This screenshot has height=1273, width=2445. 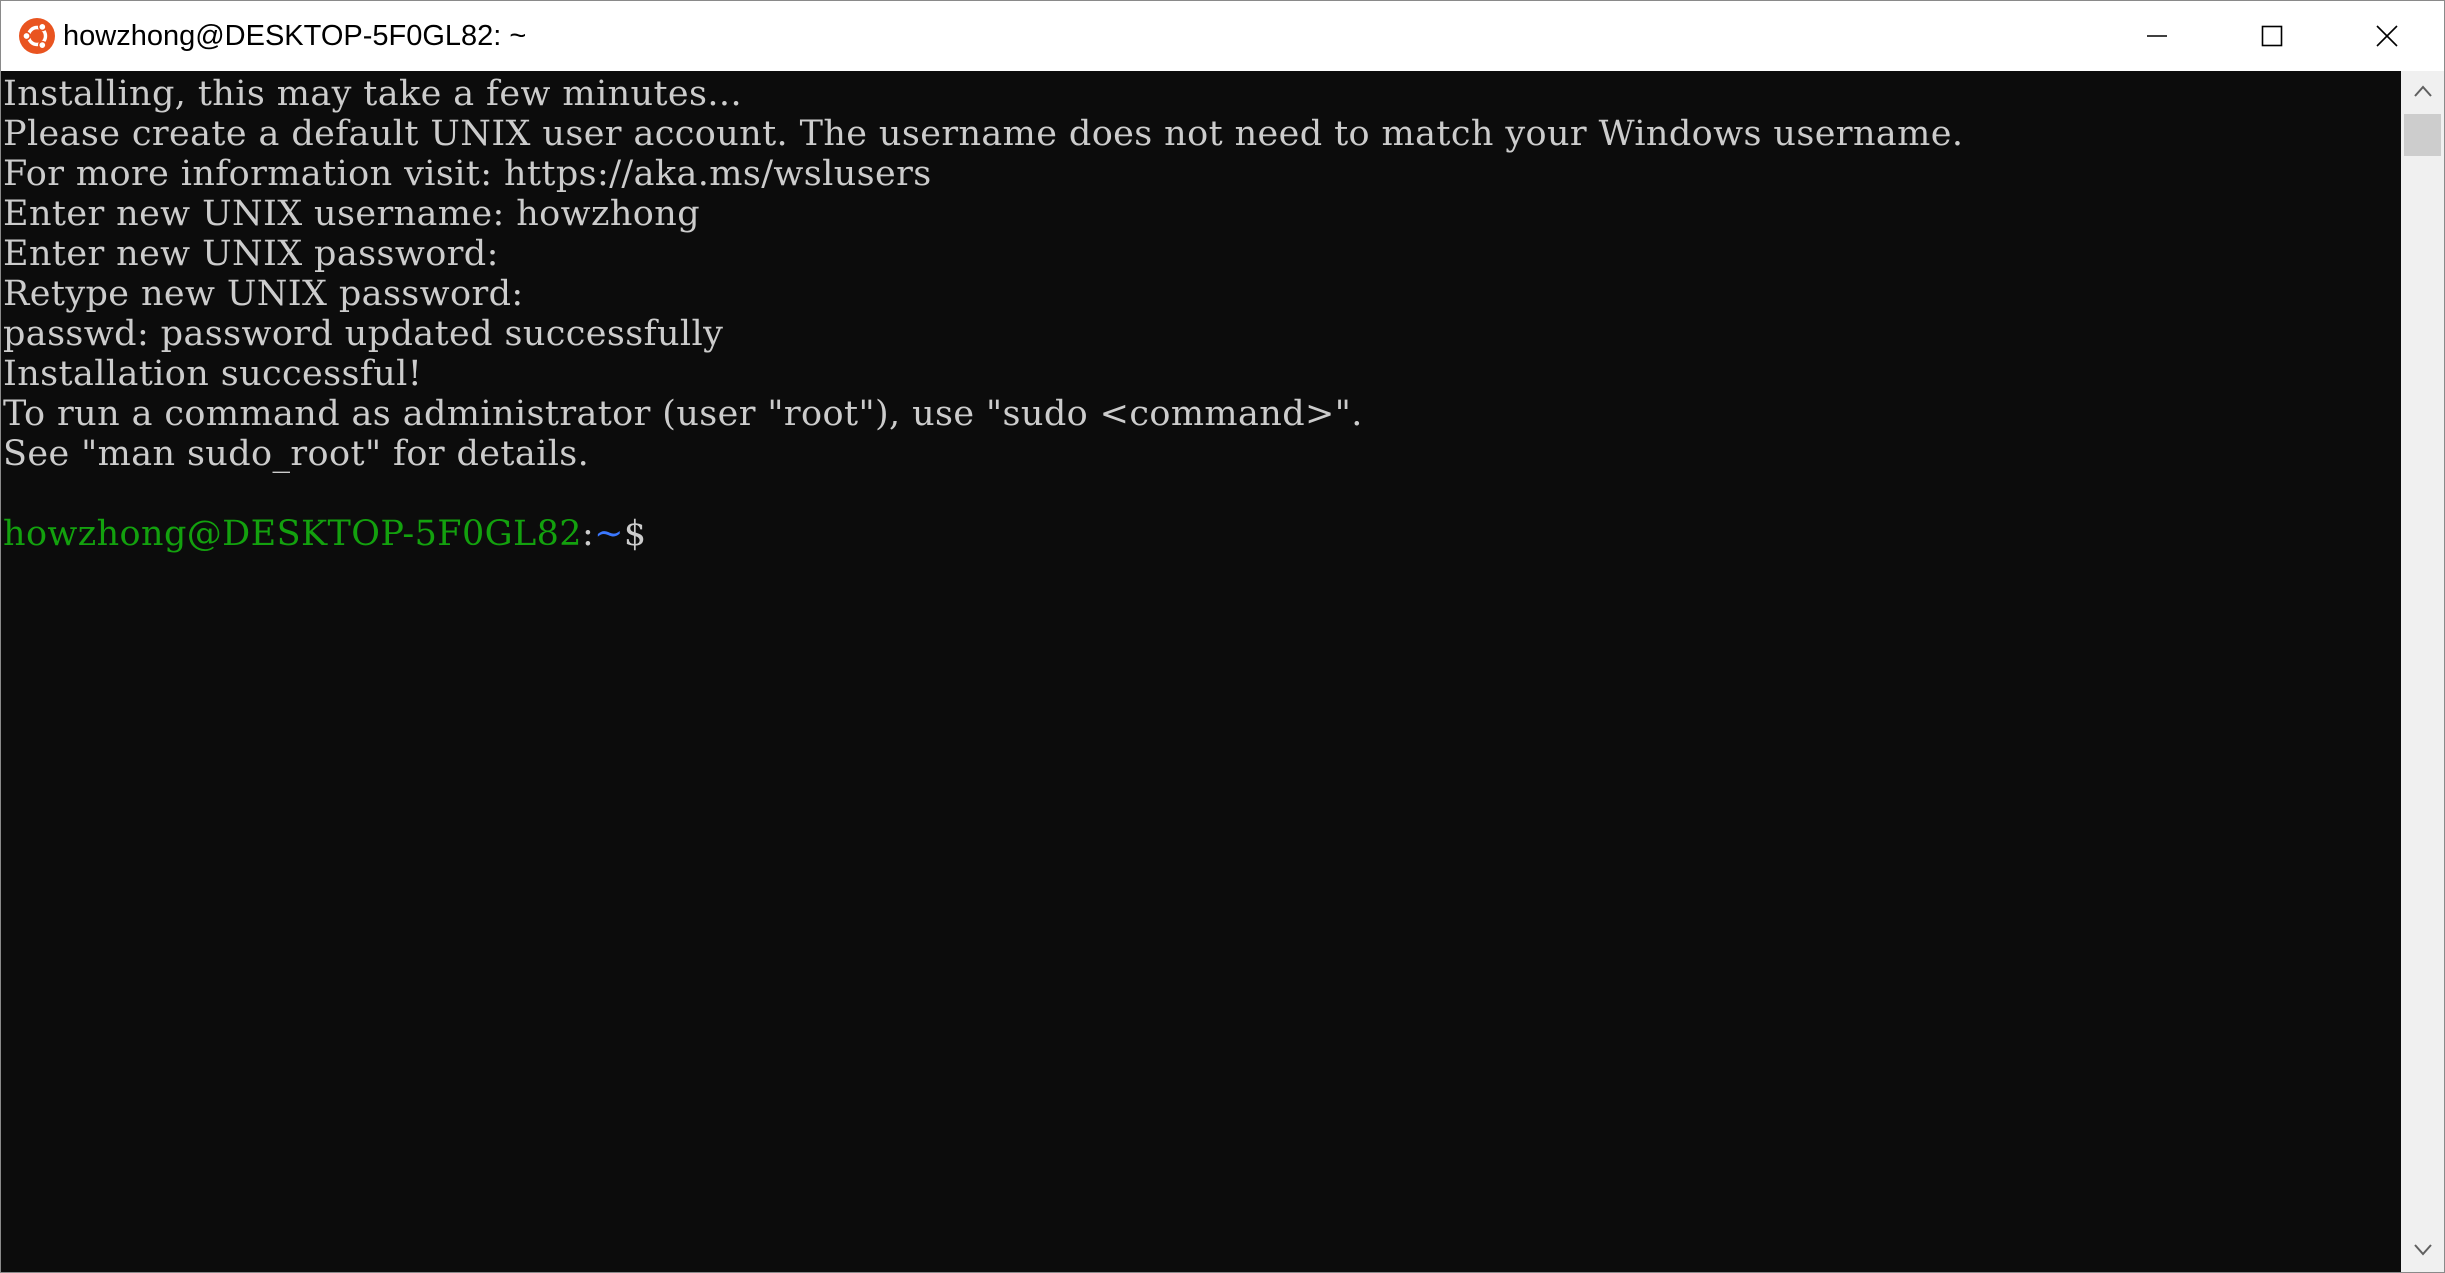 What do you see at coordinates (1222, 36) in the screenshot?
I see `title-bar: howzhong@DESKTOP-5F0GL82: ~` at bounding box center [1222, 36].